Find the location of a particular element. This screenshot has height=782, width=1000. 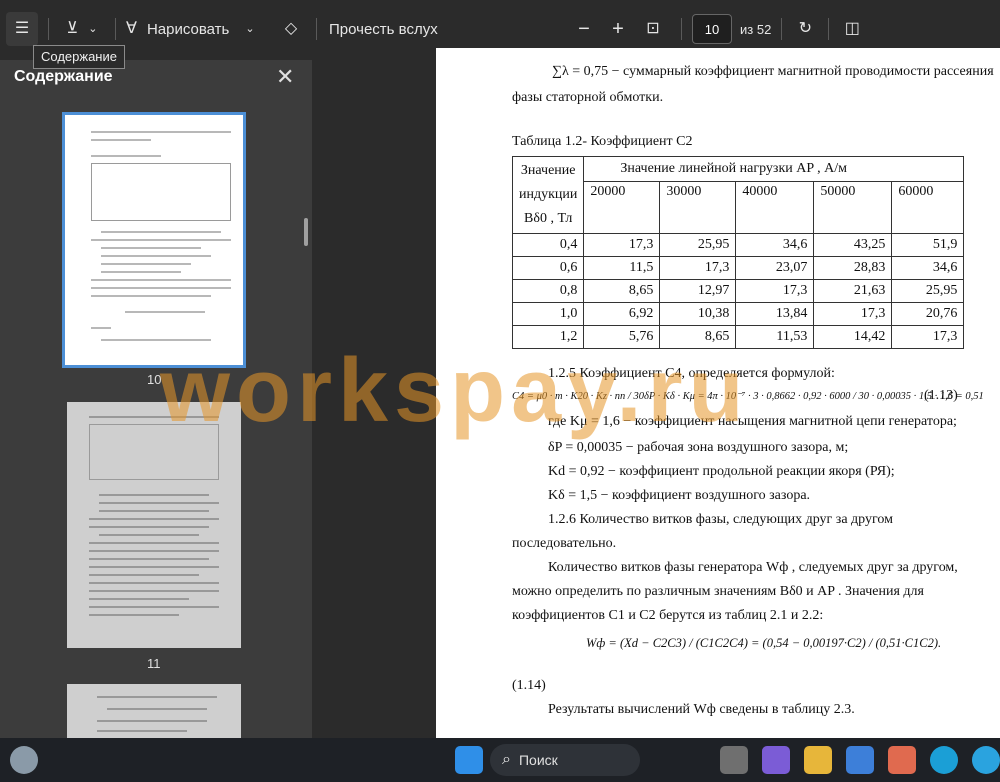

thumbnail-label: 11 is located at coordinates (154, 663).